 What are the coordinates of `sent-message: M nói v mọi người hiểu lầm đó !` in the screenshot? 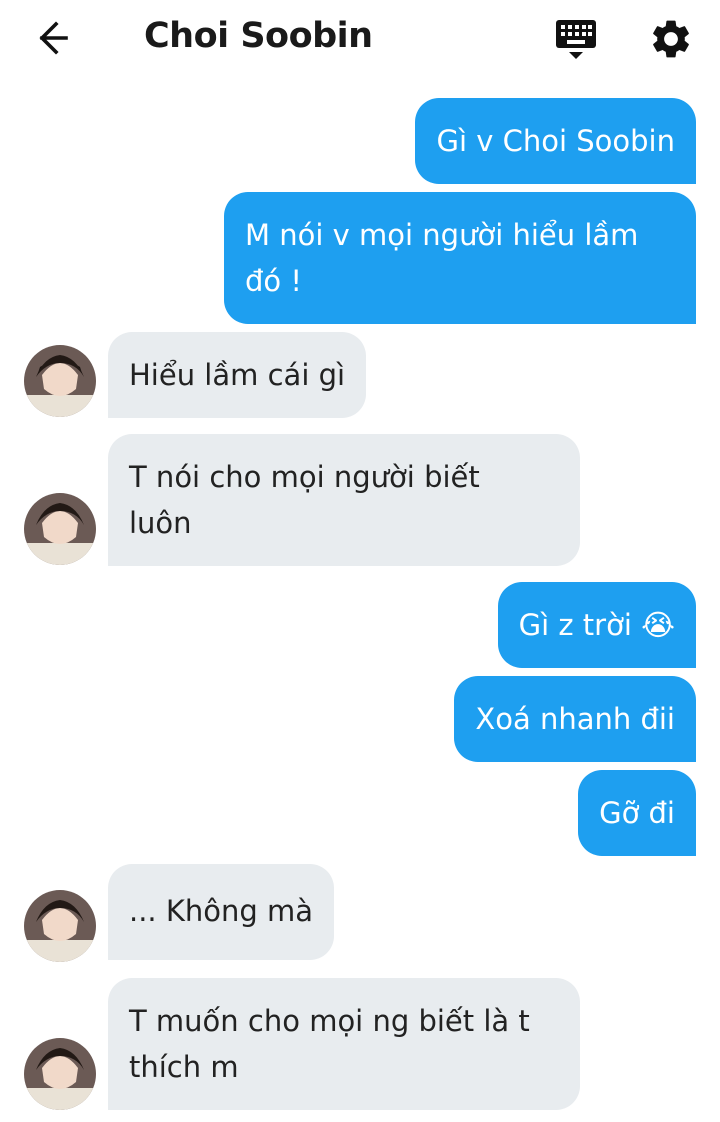 It's located at (460, 258).